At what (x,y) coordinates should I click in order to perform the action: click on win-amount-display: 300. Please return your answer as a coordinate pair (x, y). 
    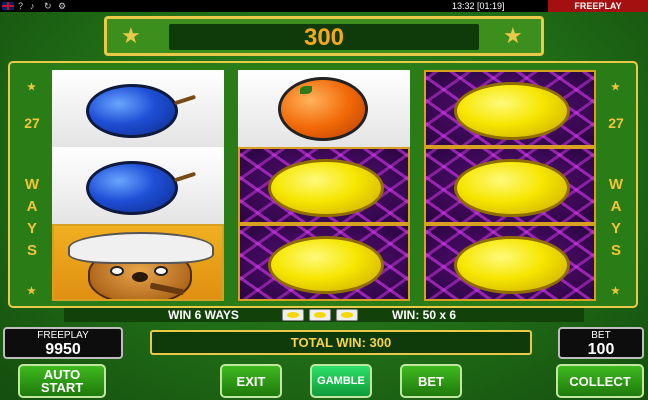
    Looking at the image, I should click on (324, 37).